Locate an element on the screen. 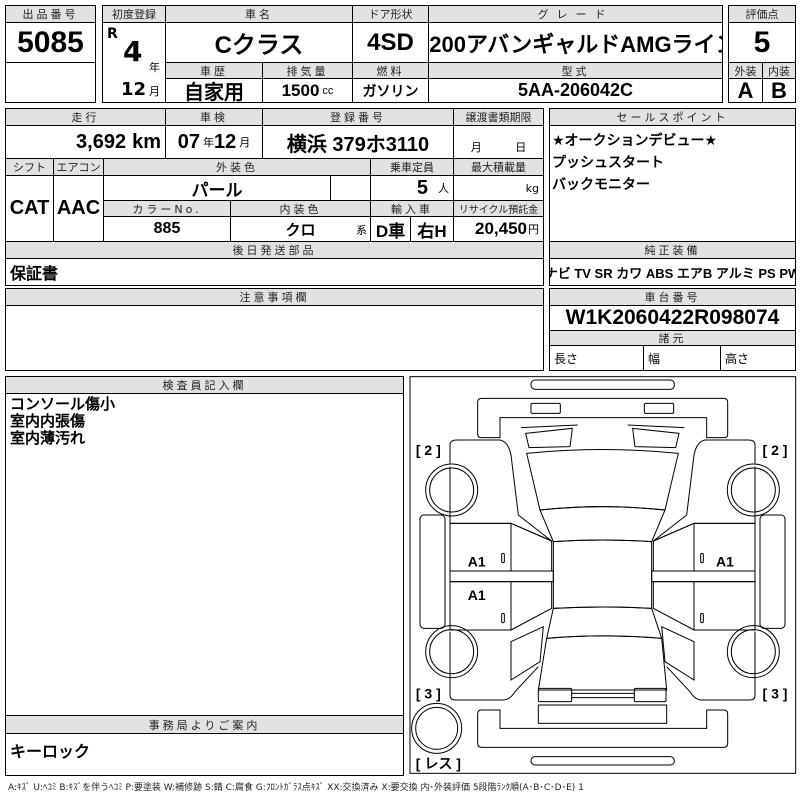 The height and width of the screenshot is (800, 800). int-grade-label: 内装 is located at coordinates (779, 70).